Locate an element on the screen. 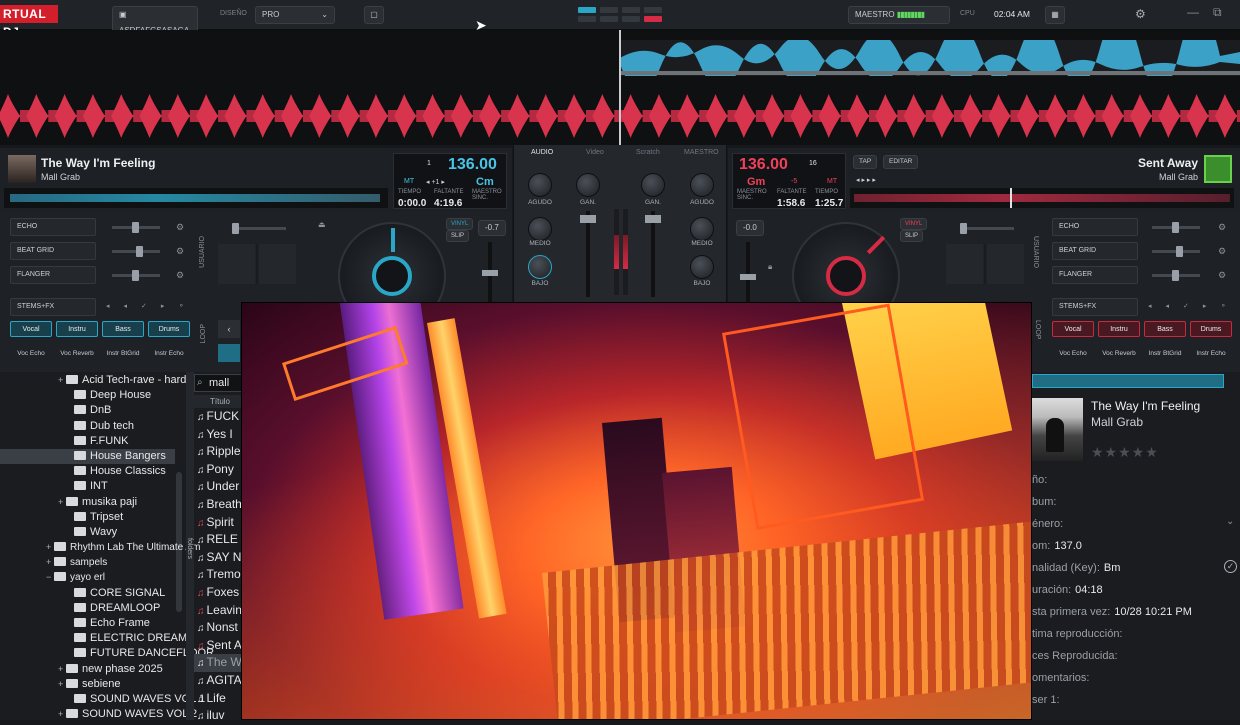 The image size is (1240, 725). transport-icons: ◂ ▸ ▸ ▸ is located at coordinates (866, 180).